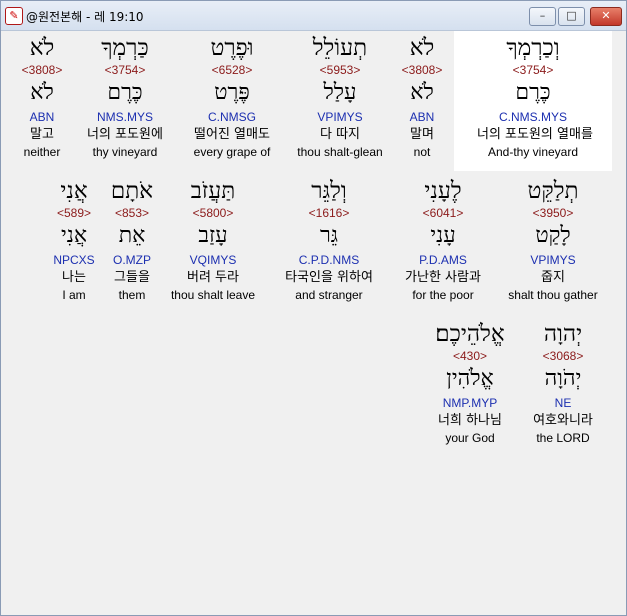  I want to click on app-logo-icon: ✎, so click(14, 16).